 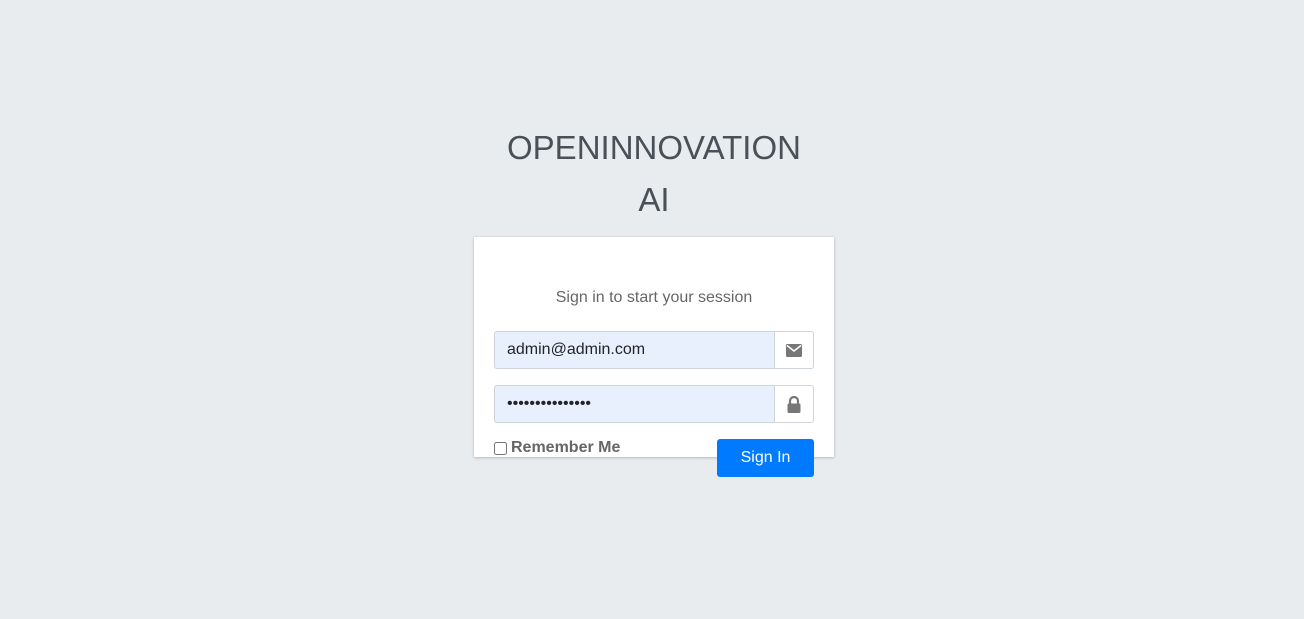 I want to click on remember-me-label: Remember Me, so click(x=566, y=447).